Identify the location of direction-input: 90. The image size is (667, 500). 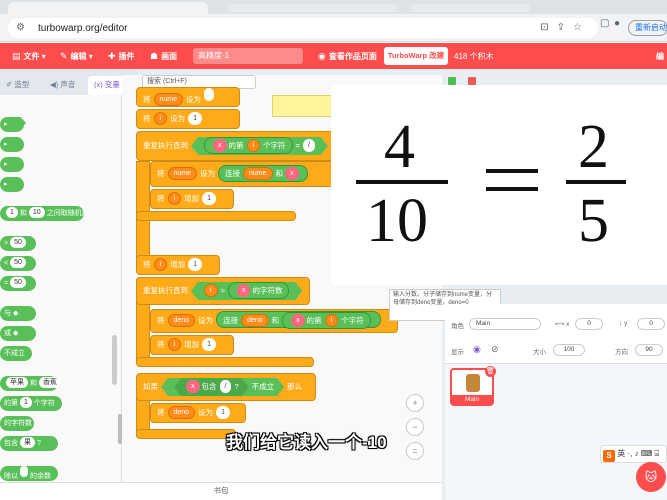
(649, 350).